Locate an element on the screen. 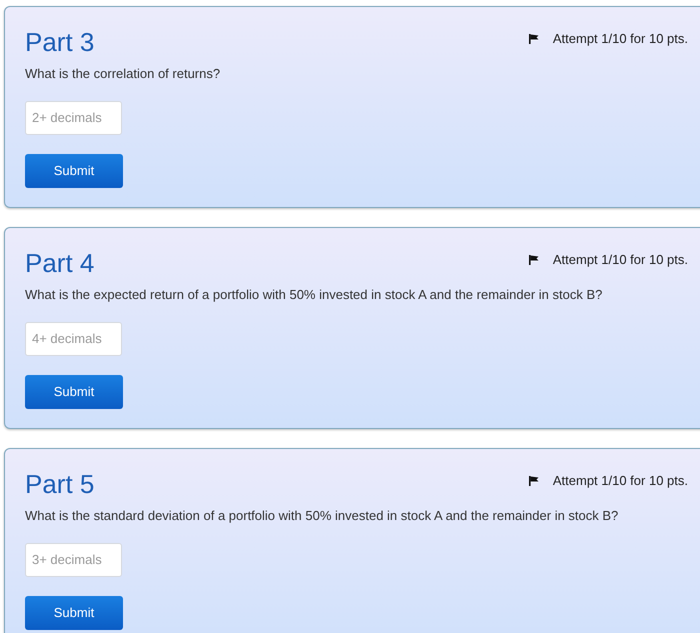 The width and height of the screenshot is (700, 633). part-title: Part 3 is located at coordinates (59, 42).